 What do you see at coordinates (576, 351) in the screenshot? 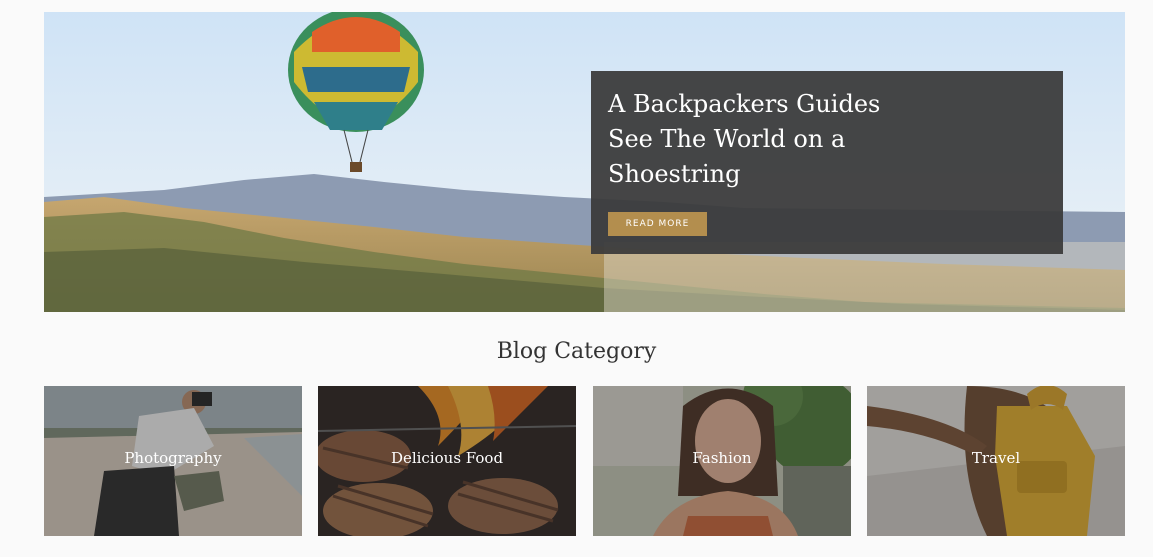
I see `blog-category-heading: Blog Category` at bounding box center [576, 351].